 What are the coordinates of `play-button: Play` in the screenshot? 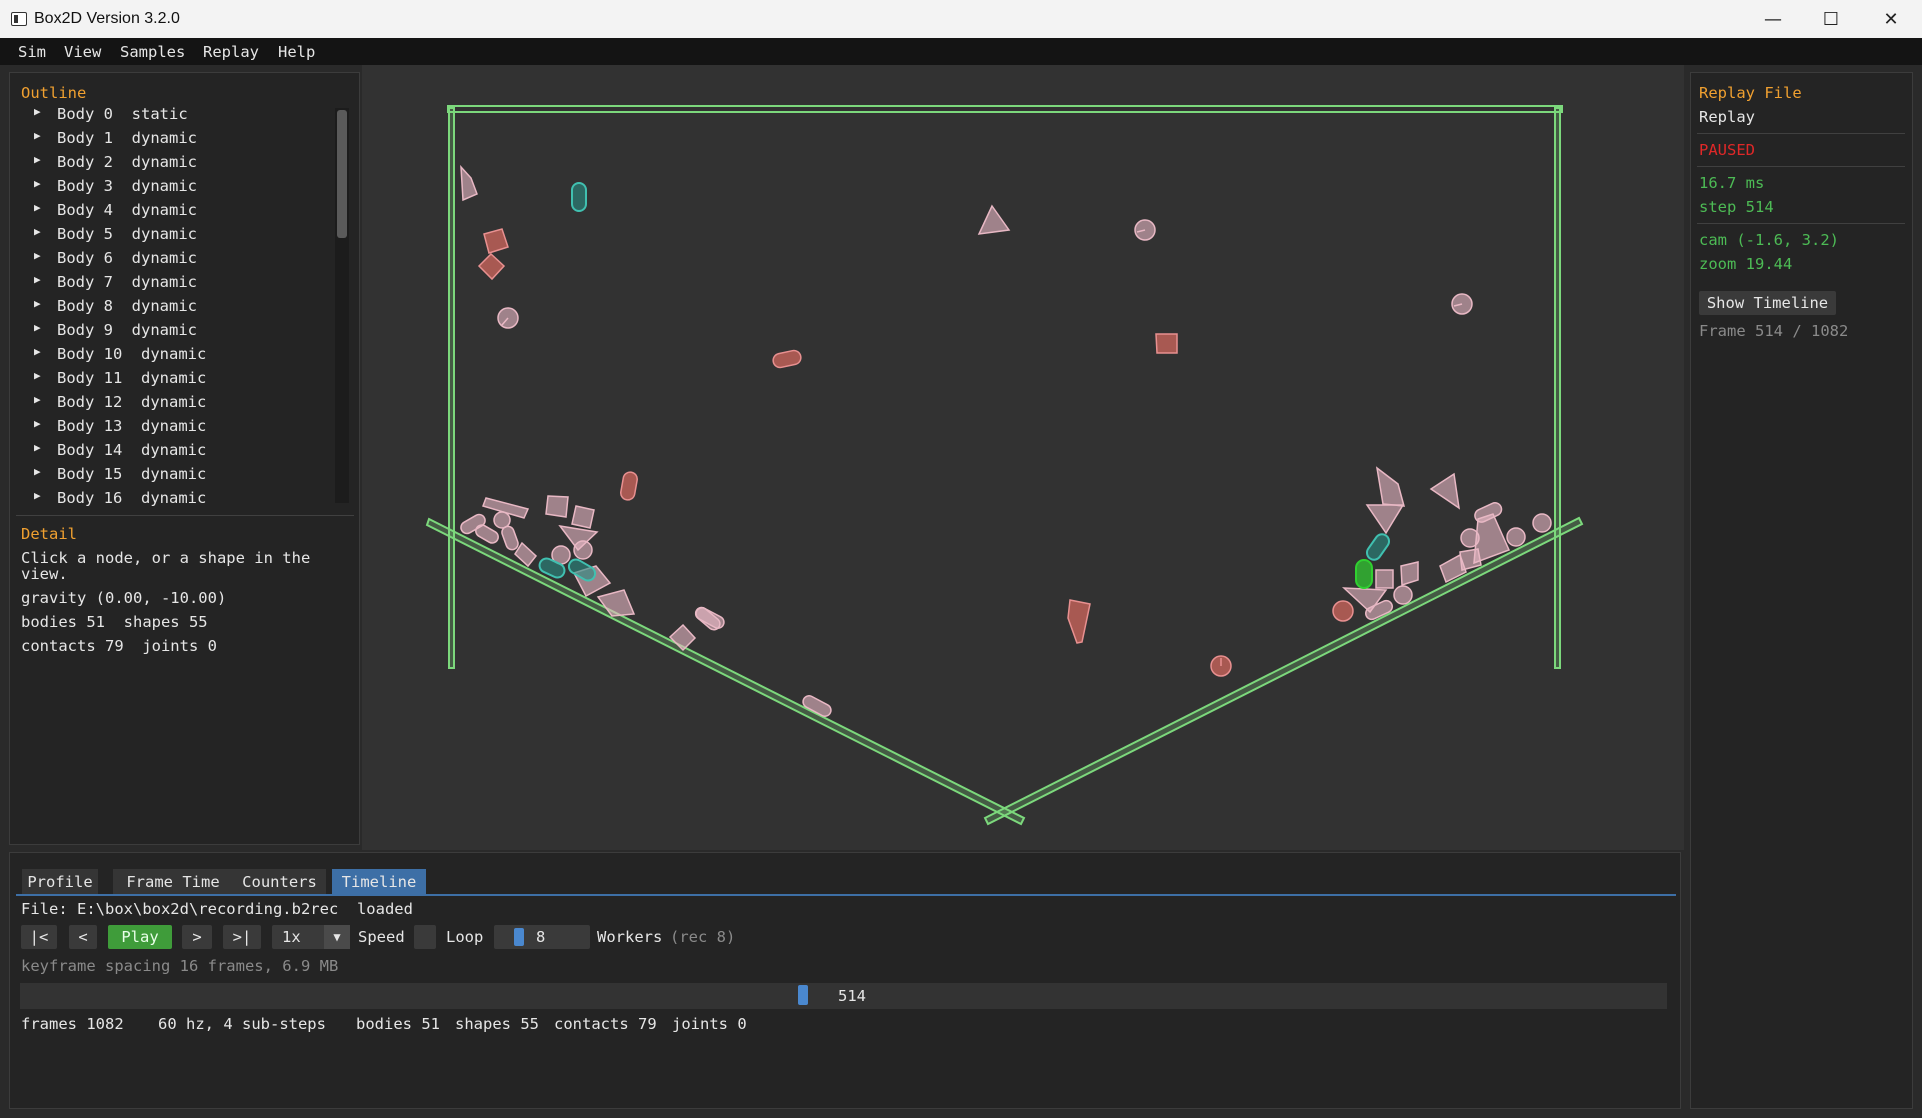 It's located at (140, 937).